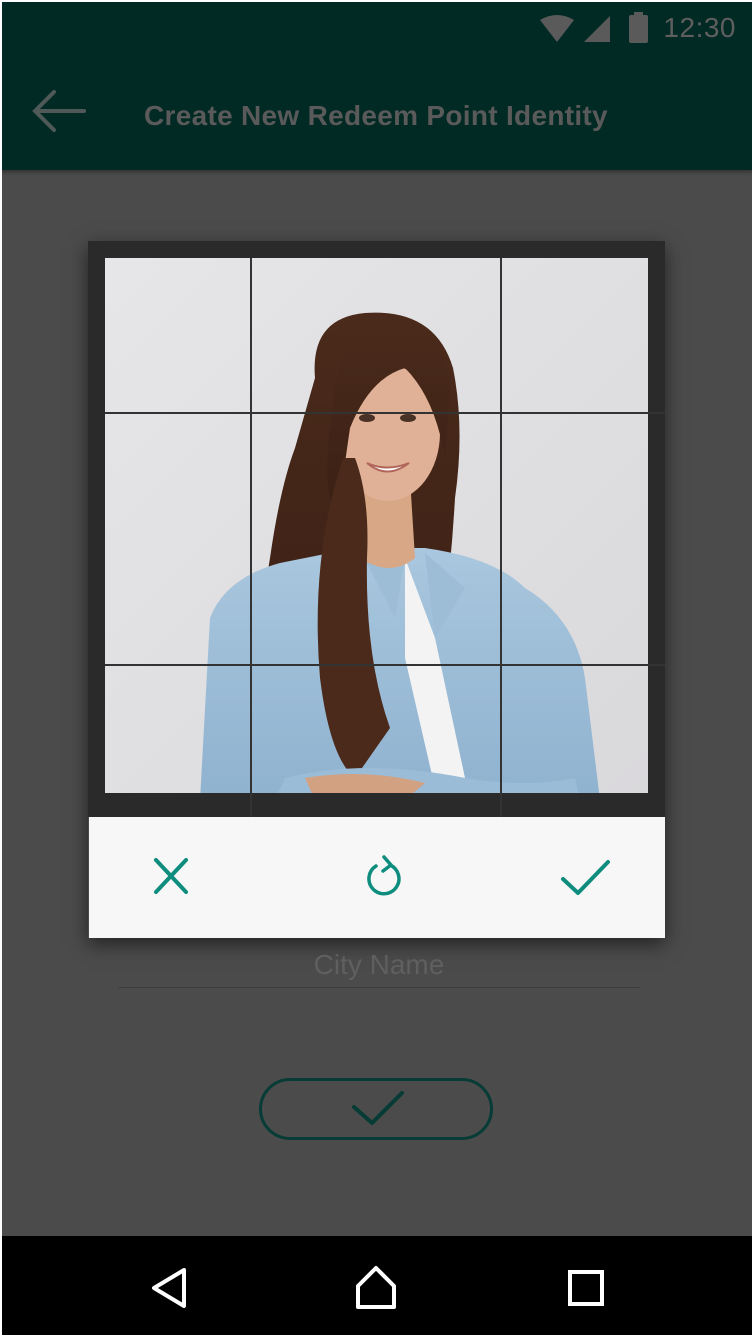 This screenshot has height=1337, width=754. I want to click on arrow-back-icon, so click(59, 111).